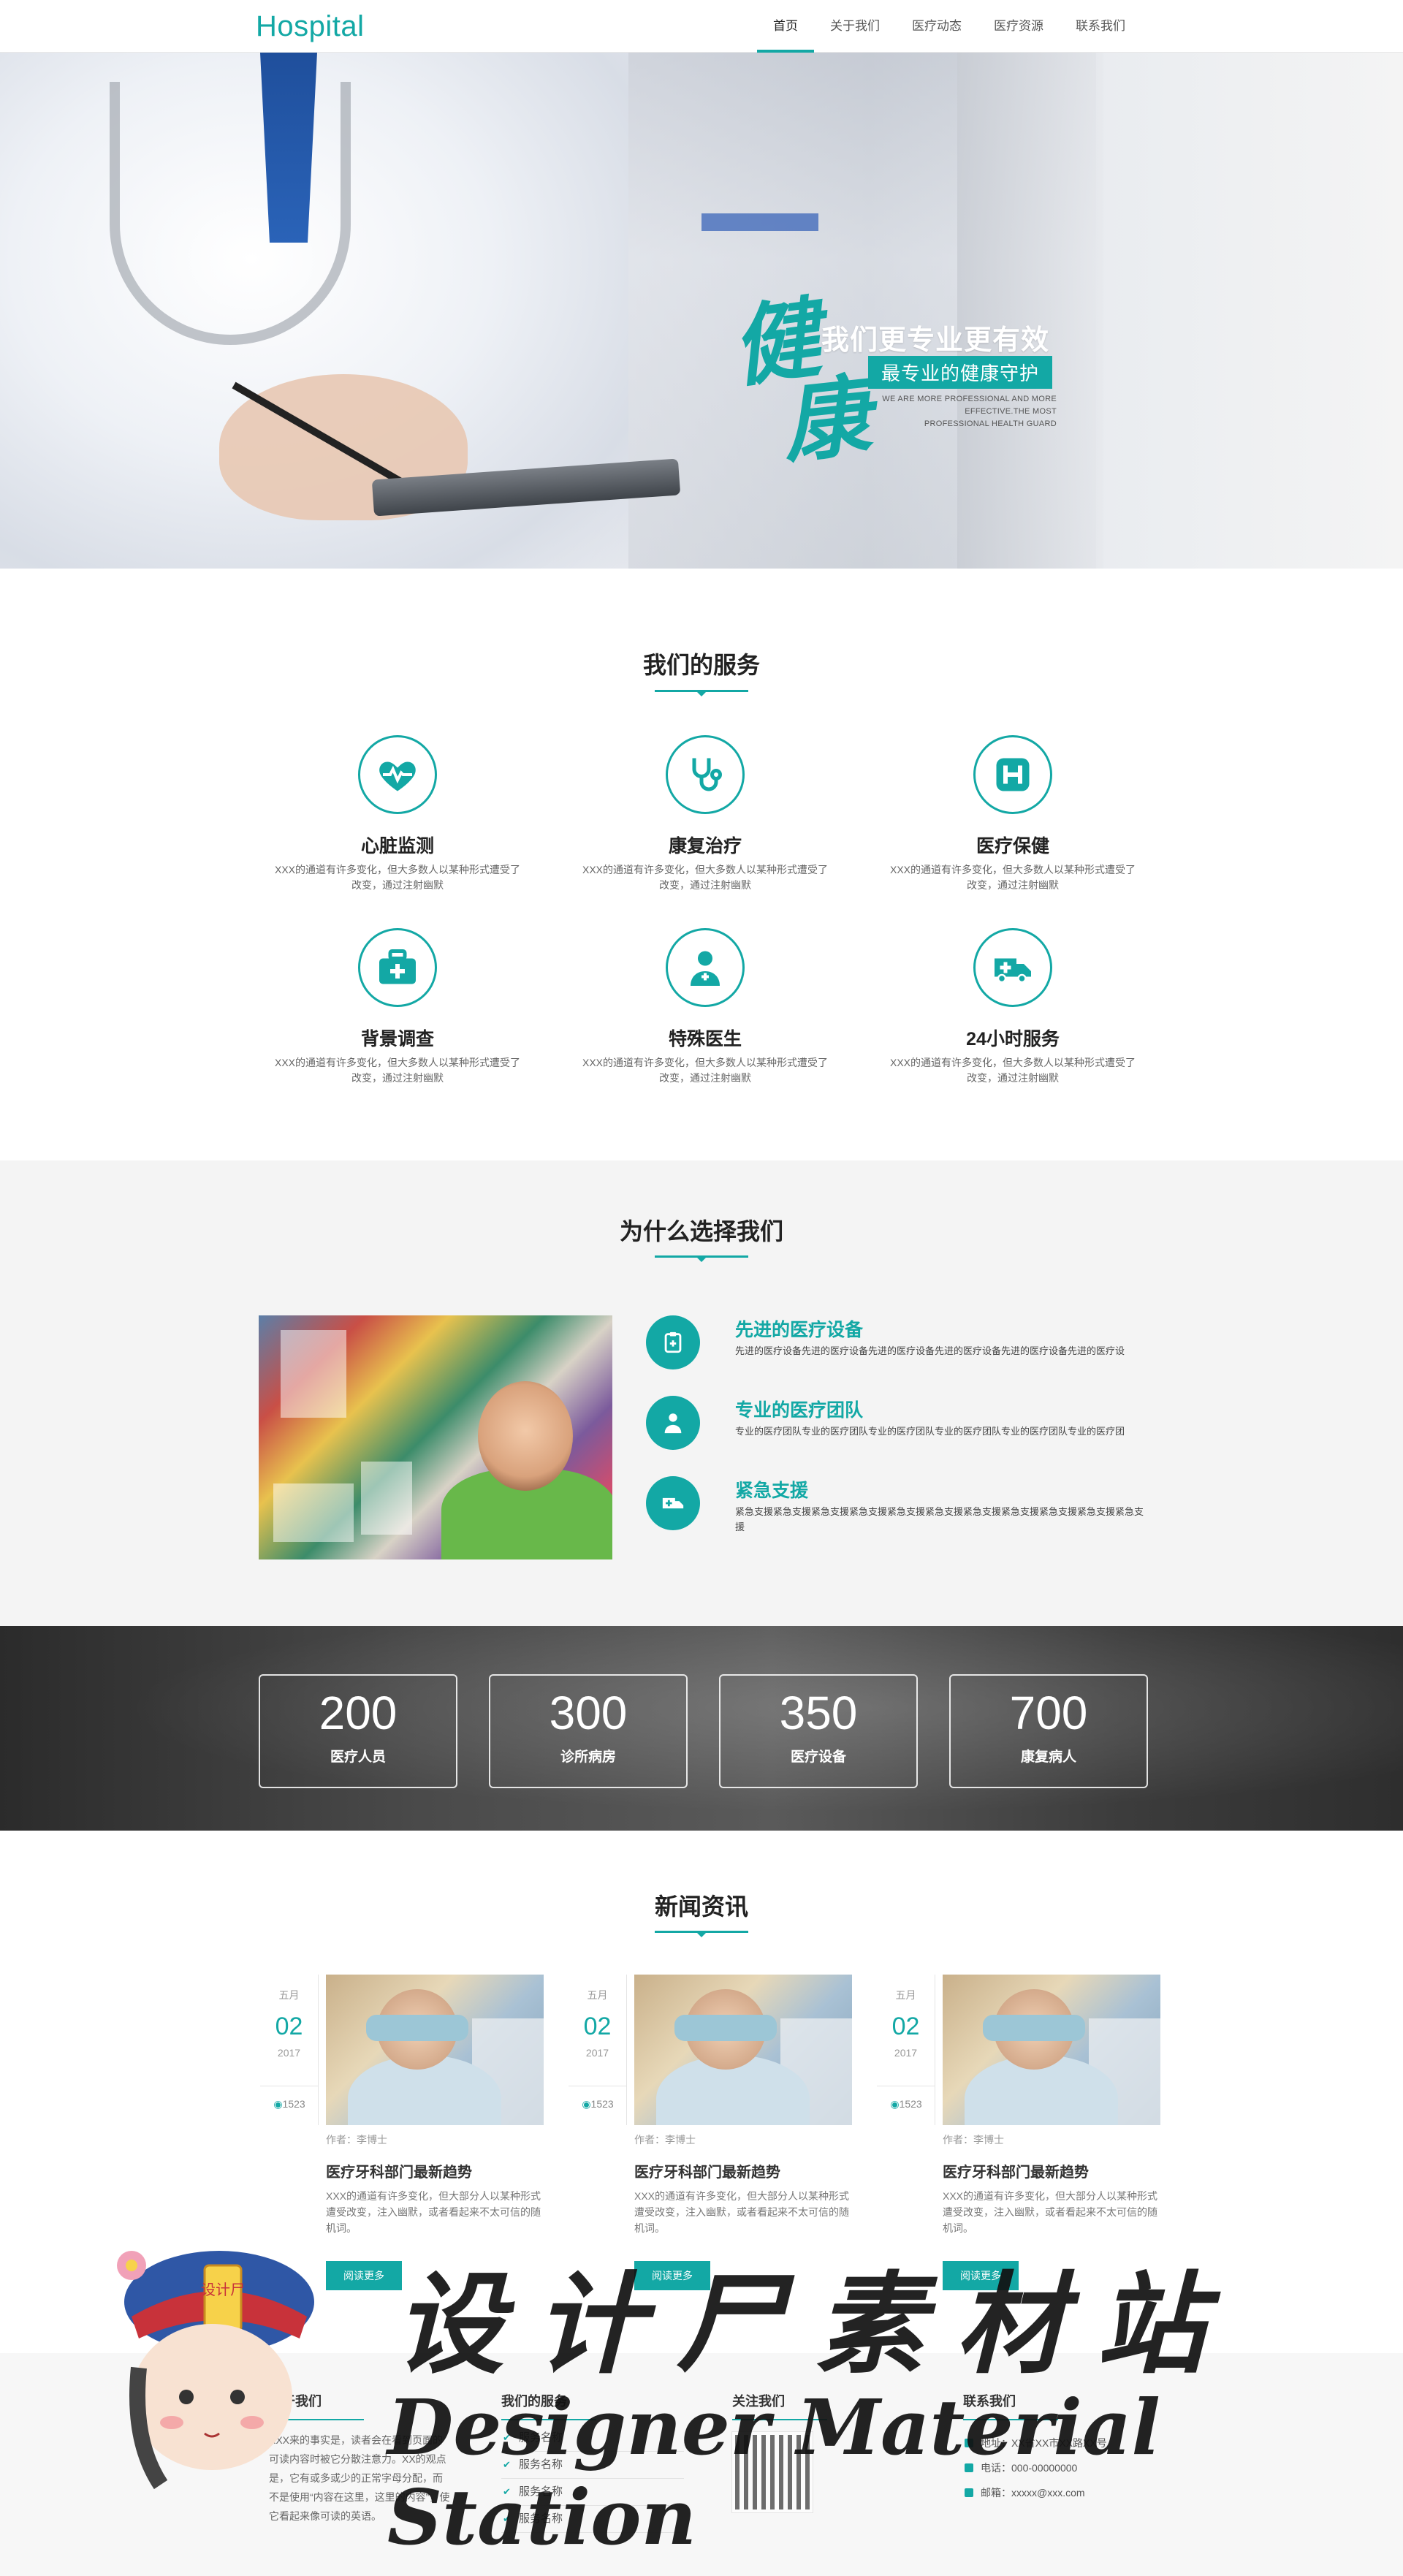  Describe the element at coordinates (230, 213) in the screenshot. I see `hero-stethoscope` at that location.